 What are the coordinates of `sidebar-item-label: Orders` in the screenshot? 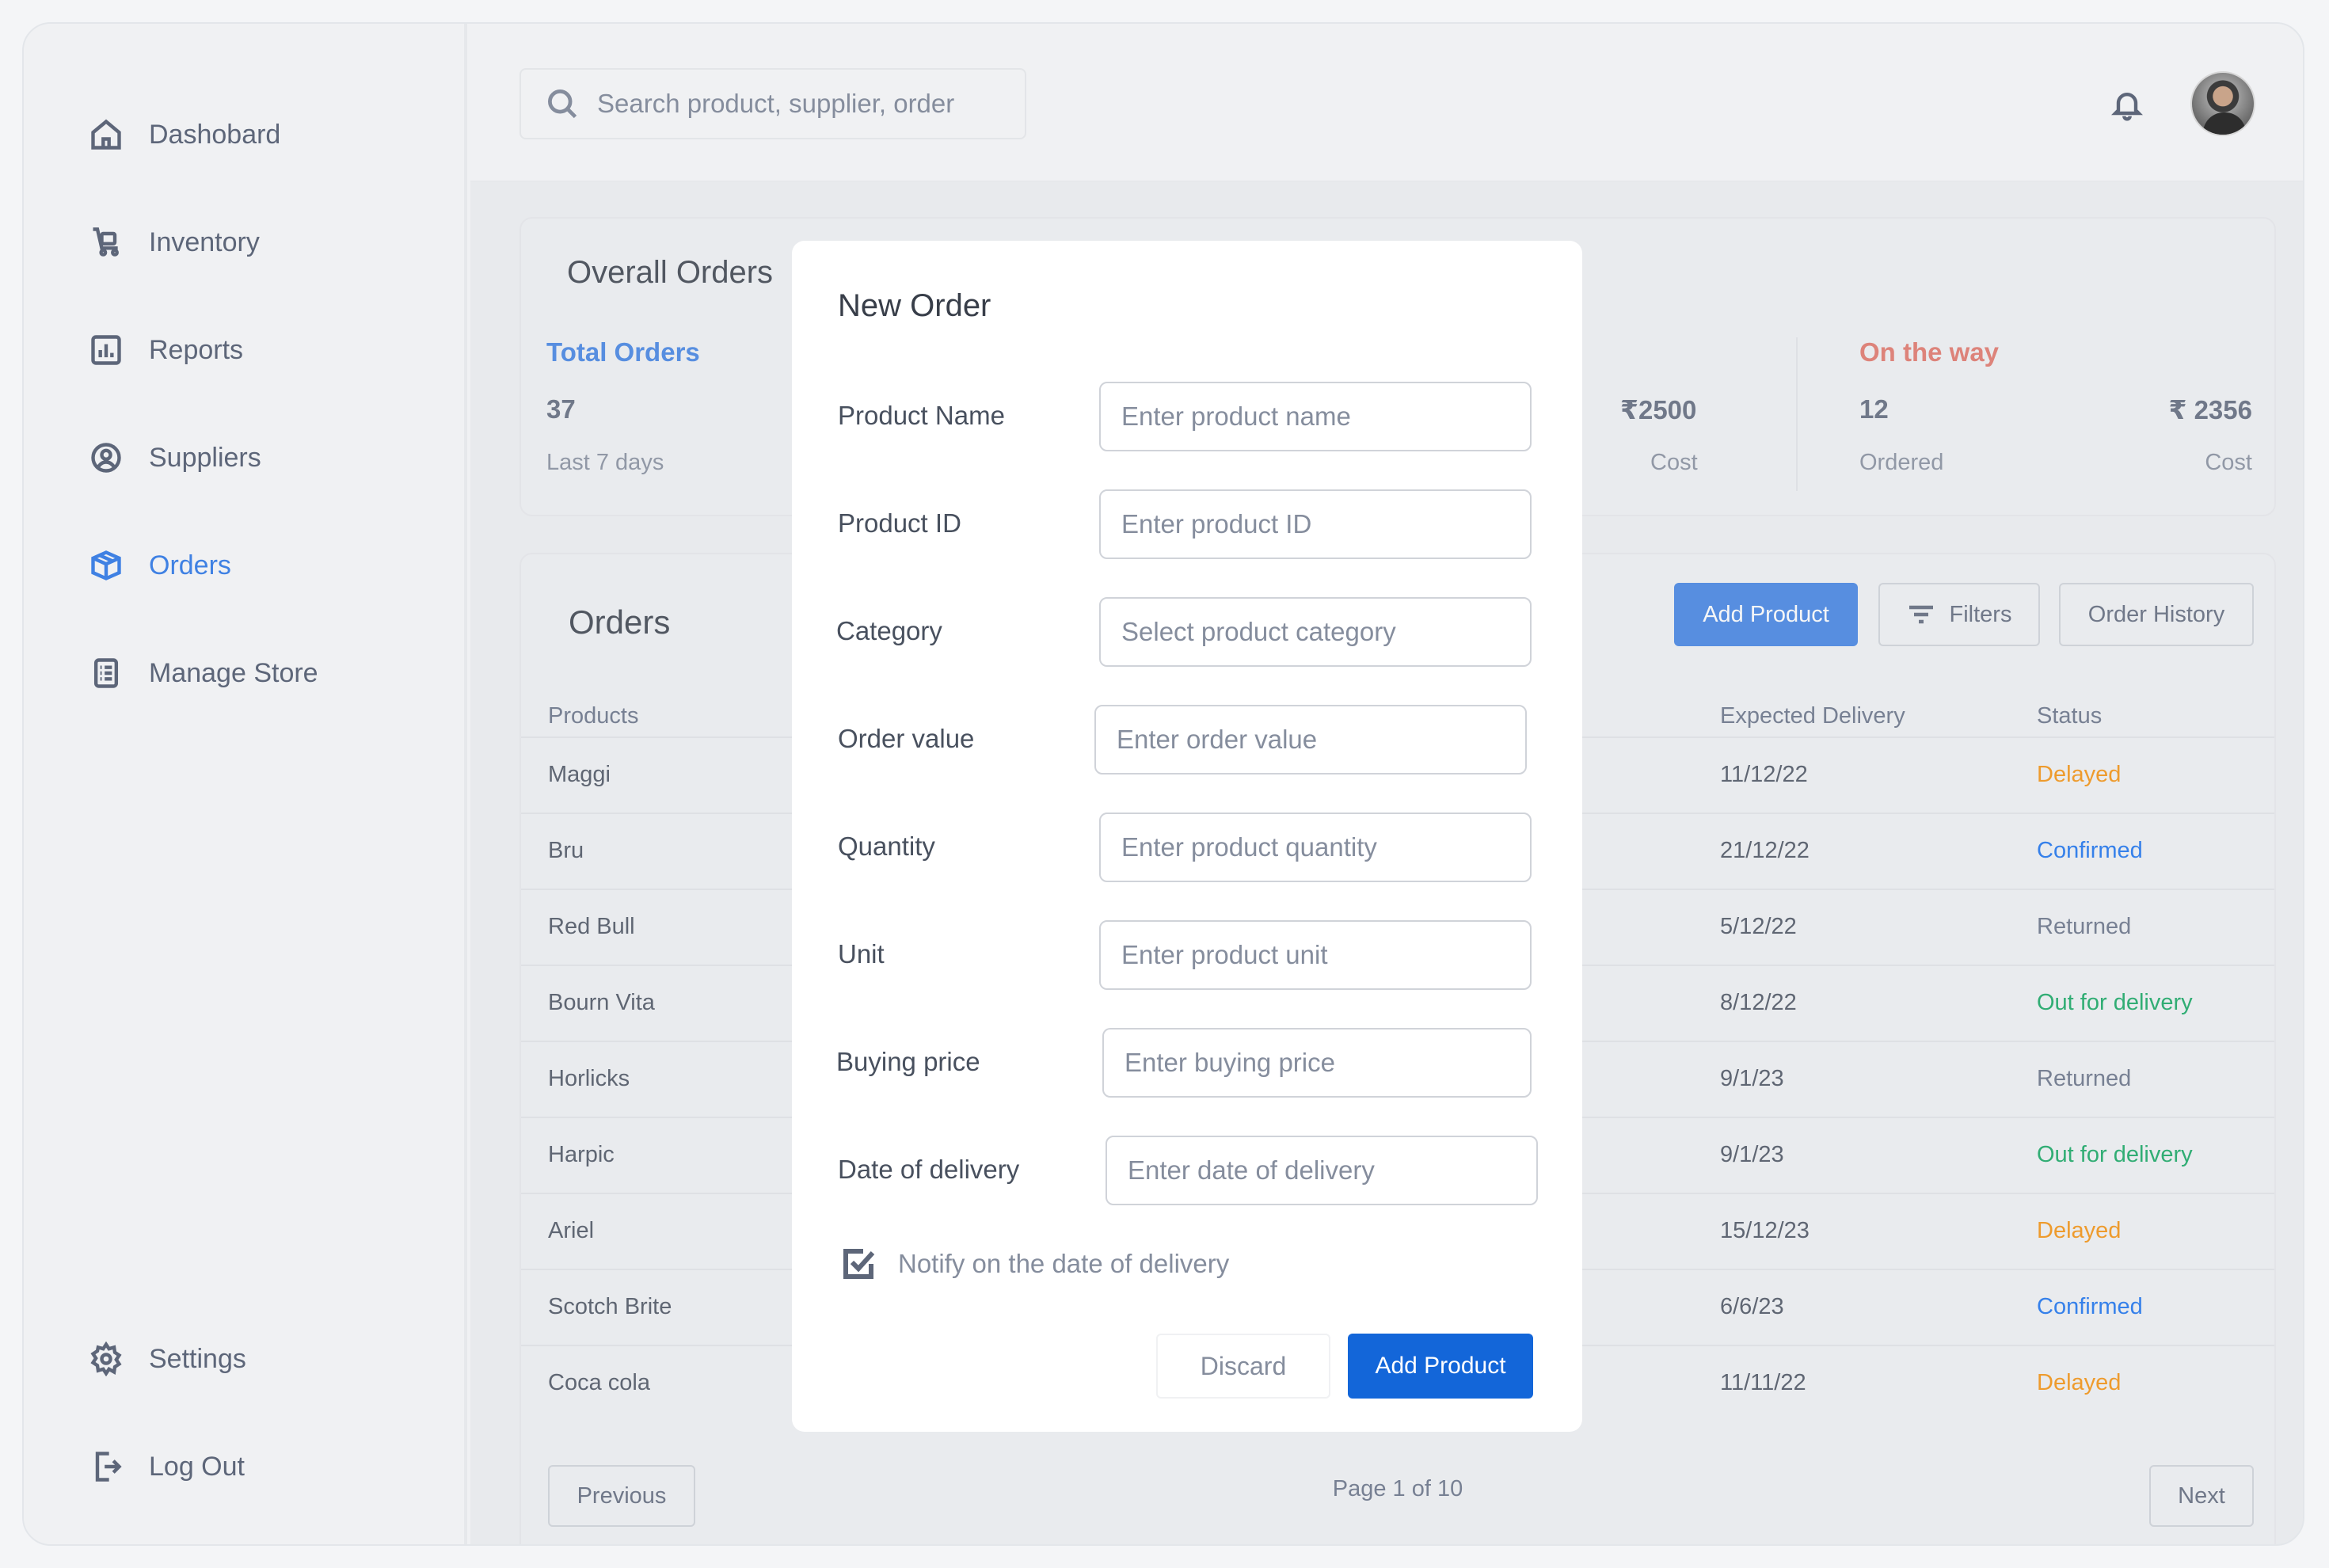 It's located at (190, 565).